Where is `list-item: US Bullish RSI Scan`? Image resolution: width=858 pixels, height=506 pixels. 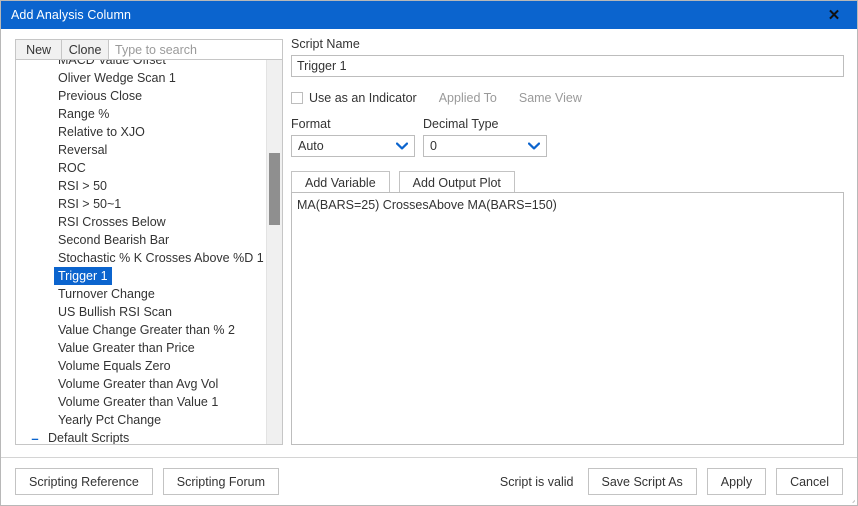
list-item: US Bullish RSI Scan is located at coordinates (141, 312).